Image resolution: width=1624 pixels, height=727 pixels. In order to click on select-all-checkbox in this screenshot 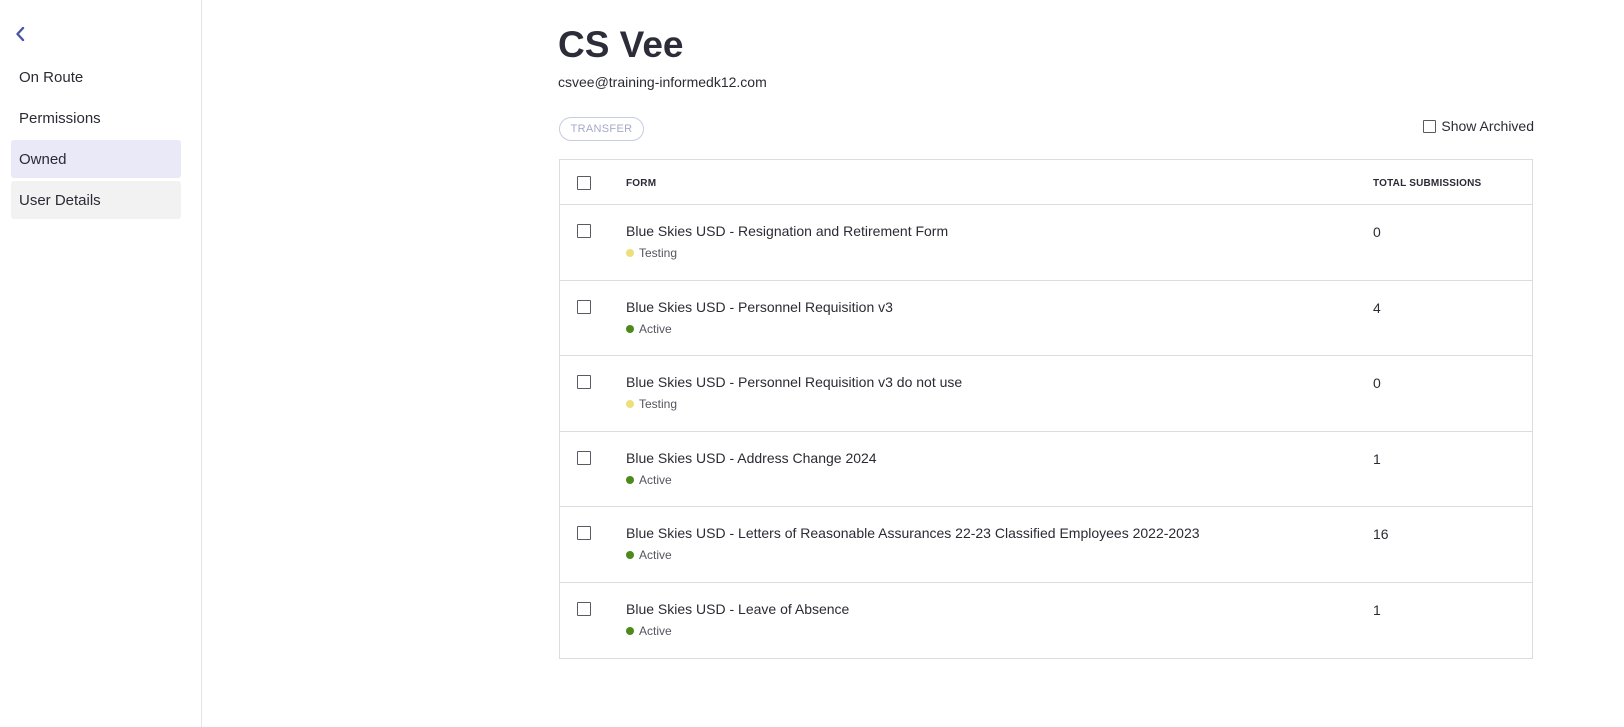, I will do `click(584, 183)`.